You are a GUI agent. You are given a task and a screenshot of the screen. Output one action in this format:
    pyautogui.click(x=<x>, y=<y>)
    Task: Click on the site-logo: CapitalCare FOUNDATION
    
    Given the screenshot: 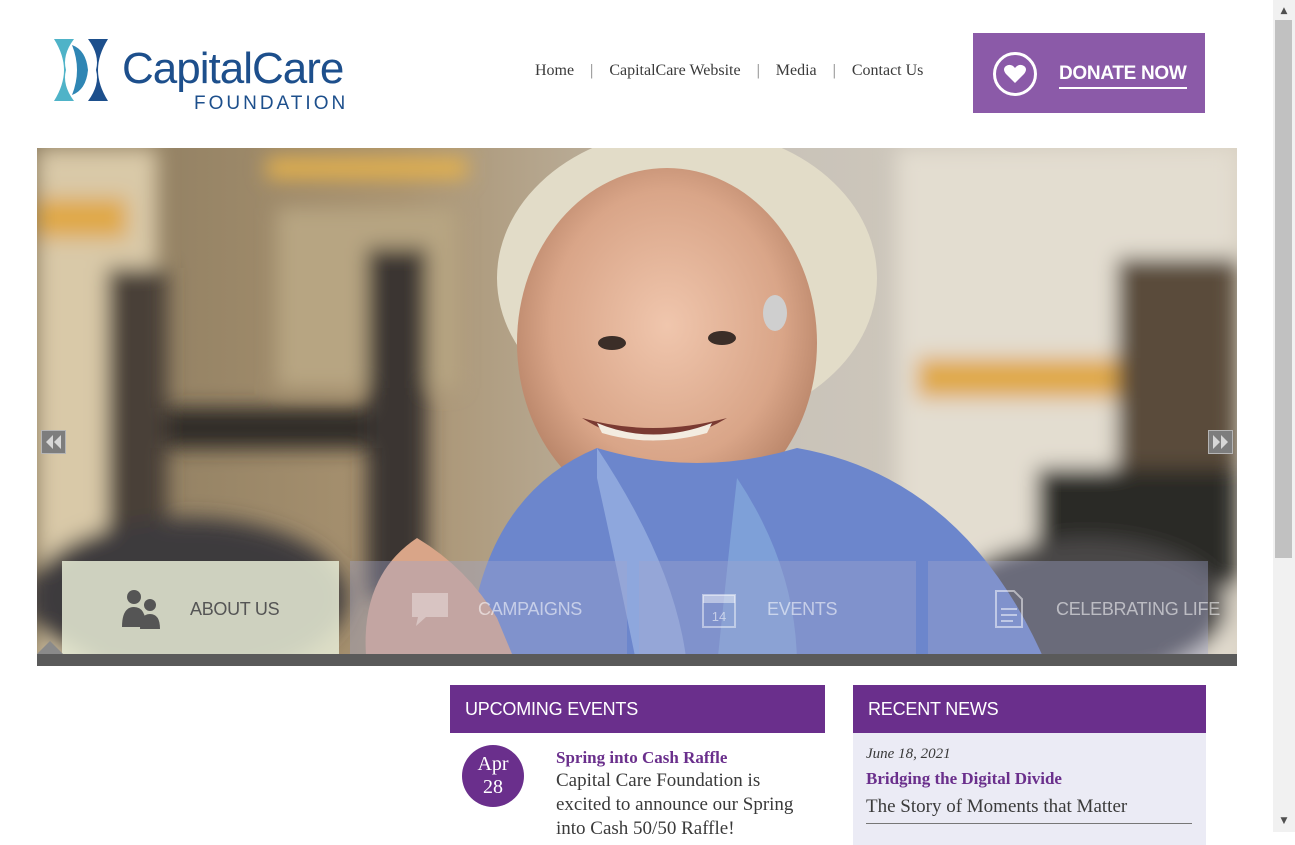 What is the action you would take?
    pyautogui.click(x=207, y=76)
    